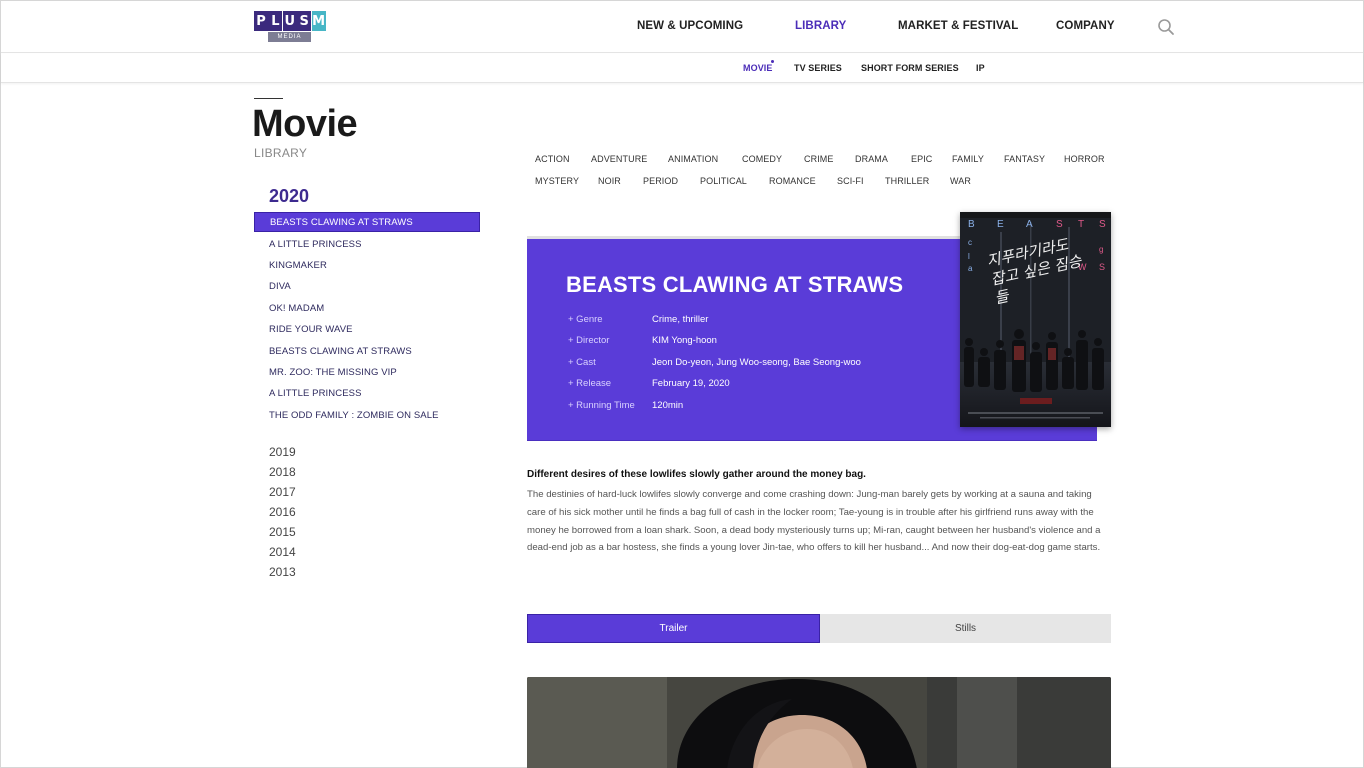 The width and height of the screenshot is (1364, 768). Describe the element at coordinates (282, 492) in the screenshot. I see `year-item-2017: 2017` at that location.